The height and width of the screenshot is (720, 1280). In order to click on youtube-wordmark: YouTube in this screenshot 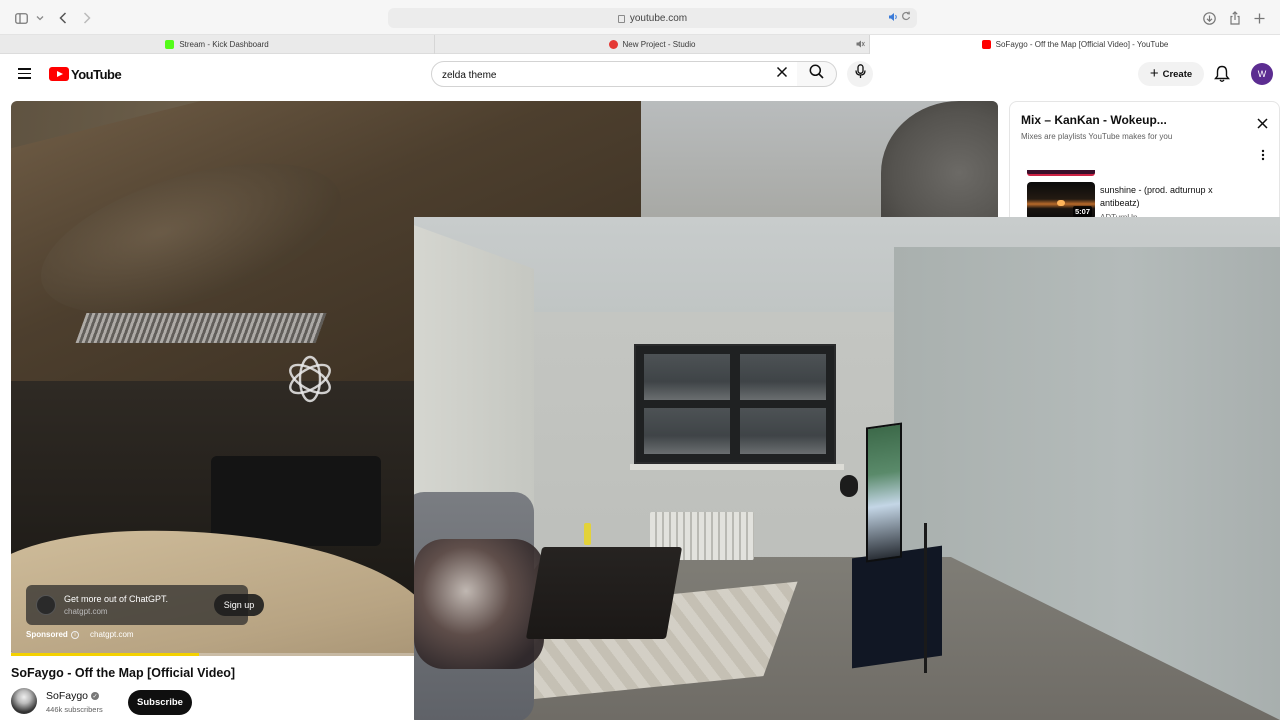, I will do `click(96, 74)`.